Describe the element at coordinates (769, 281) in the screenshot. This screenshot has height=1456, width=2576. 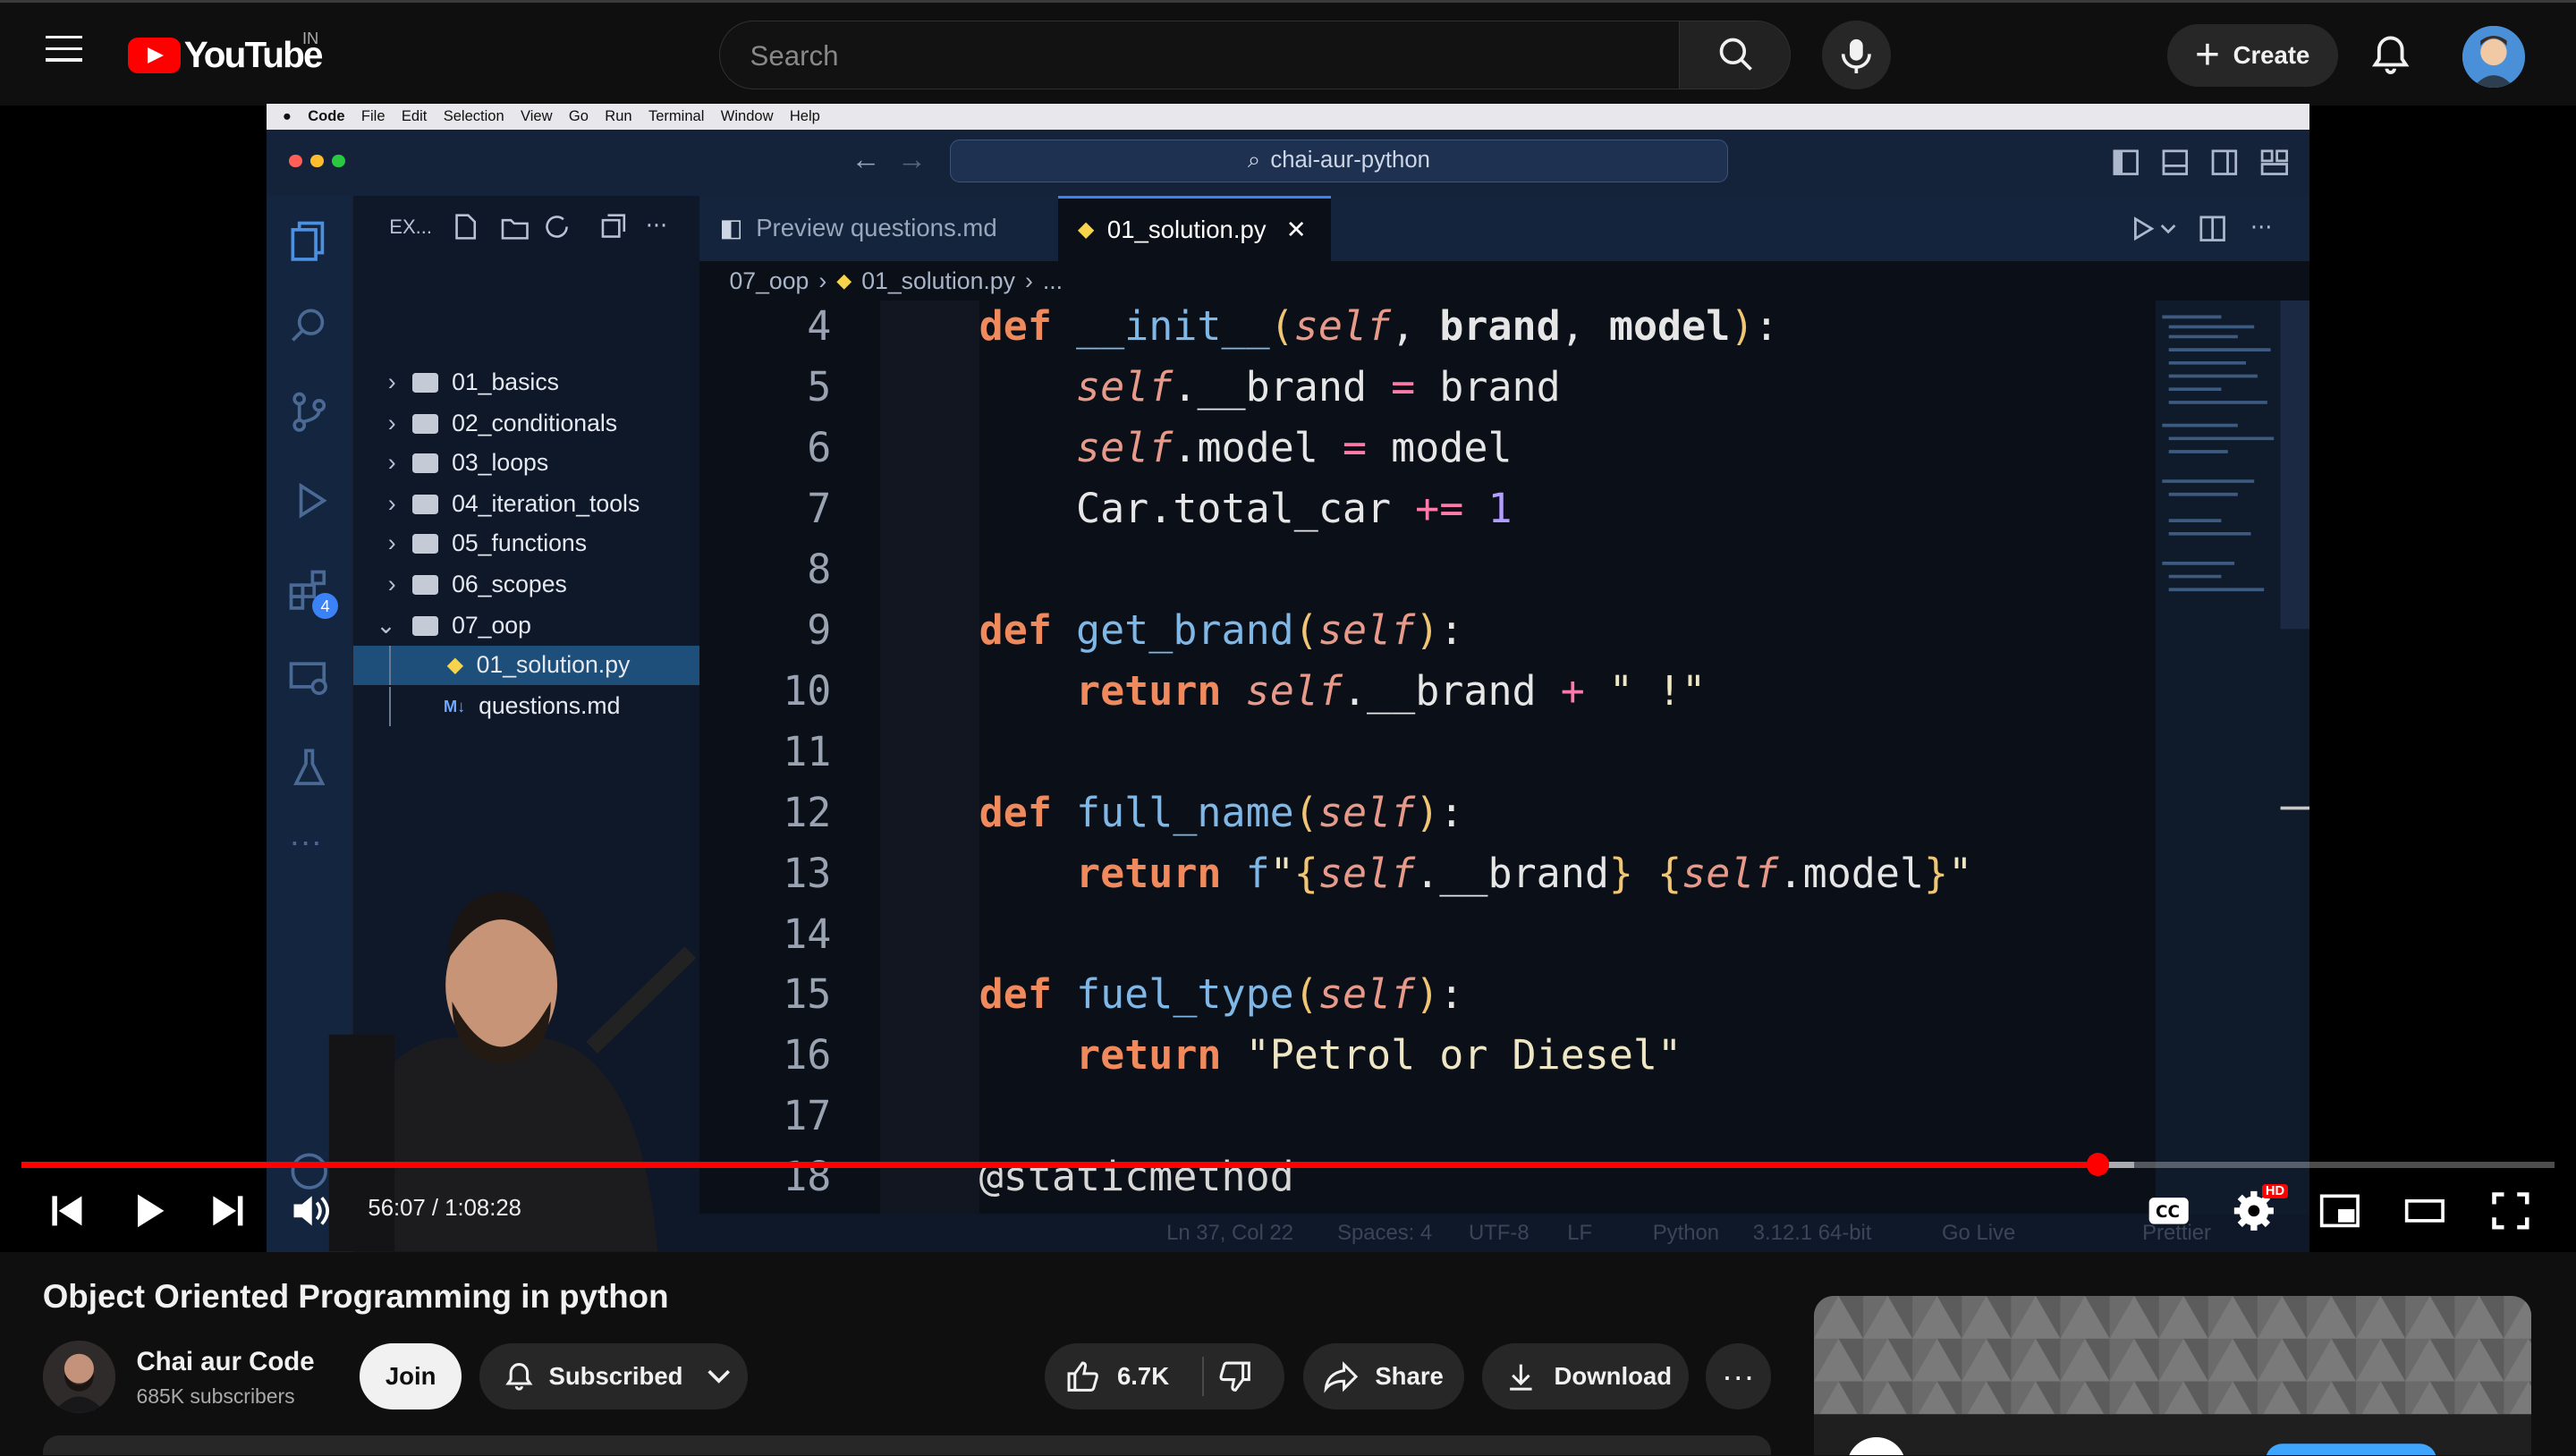
I see `breadcrumb-folder: 07_oop` at that location.